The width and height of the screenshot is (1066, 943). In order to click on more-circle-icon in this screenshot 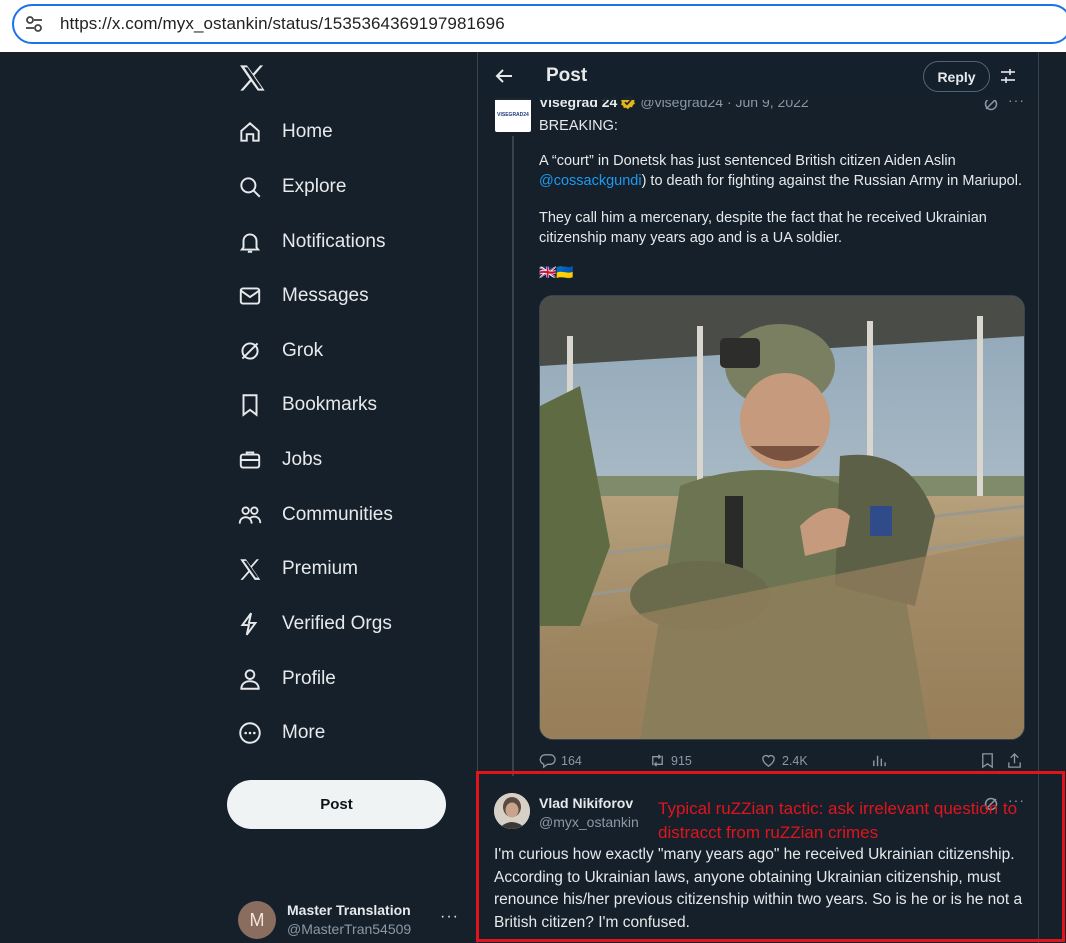, I will do `click(250, 733)`.